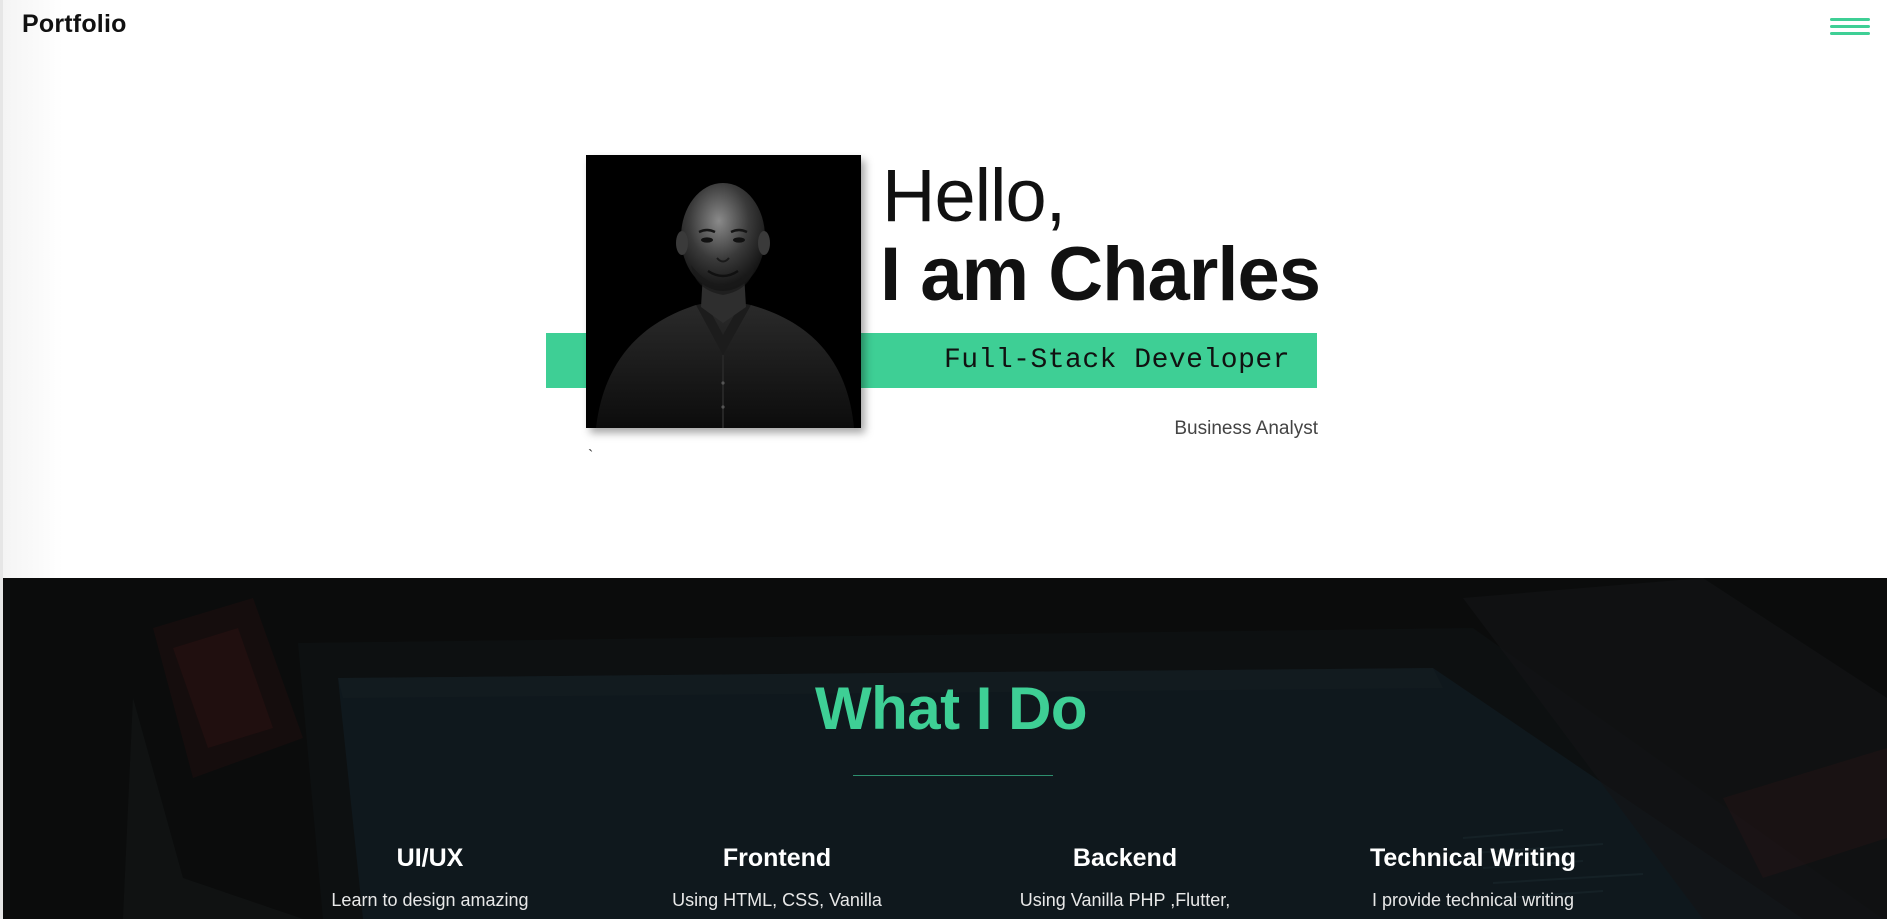  What do you see at coordinates (1125, 858) in the screenshot?
I see `service-title: Backend` at bounding box center [1125, 858].